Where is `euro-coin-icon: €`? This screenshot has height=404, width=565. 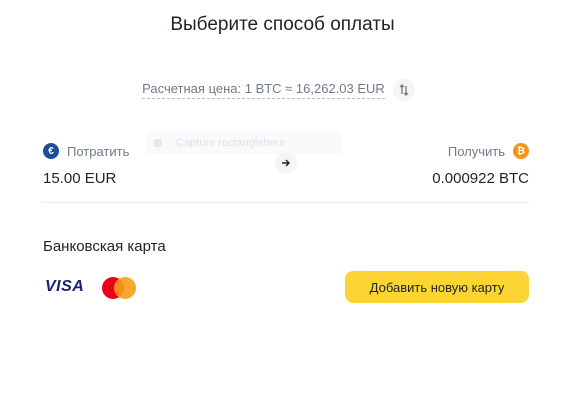
euro-coin-icon: € is located at coordinates (51, 151).